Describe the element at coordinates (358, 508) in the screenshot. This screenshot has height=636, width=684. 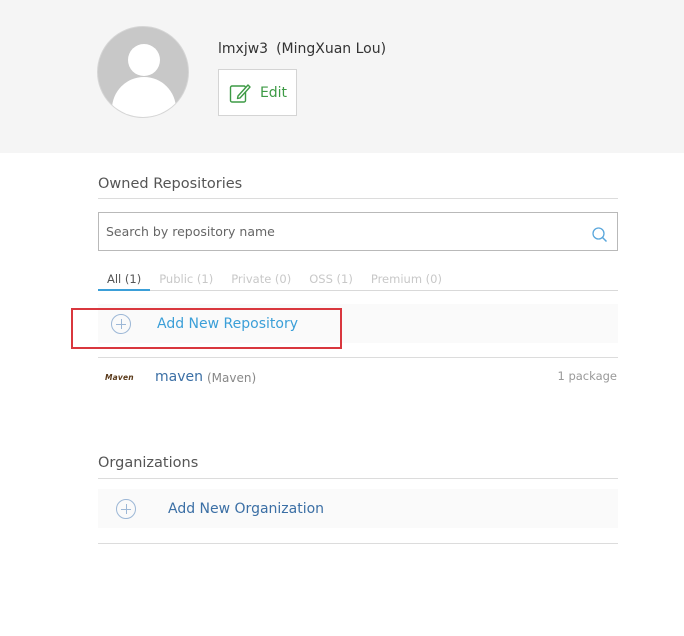
I see `add-new-organization-row: Add New Organization` at that location.